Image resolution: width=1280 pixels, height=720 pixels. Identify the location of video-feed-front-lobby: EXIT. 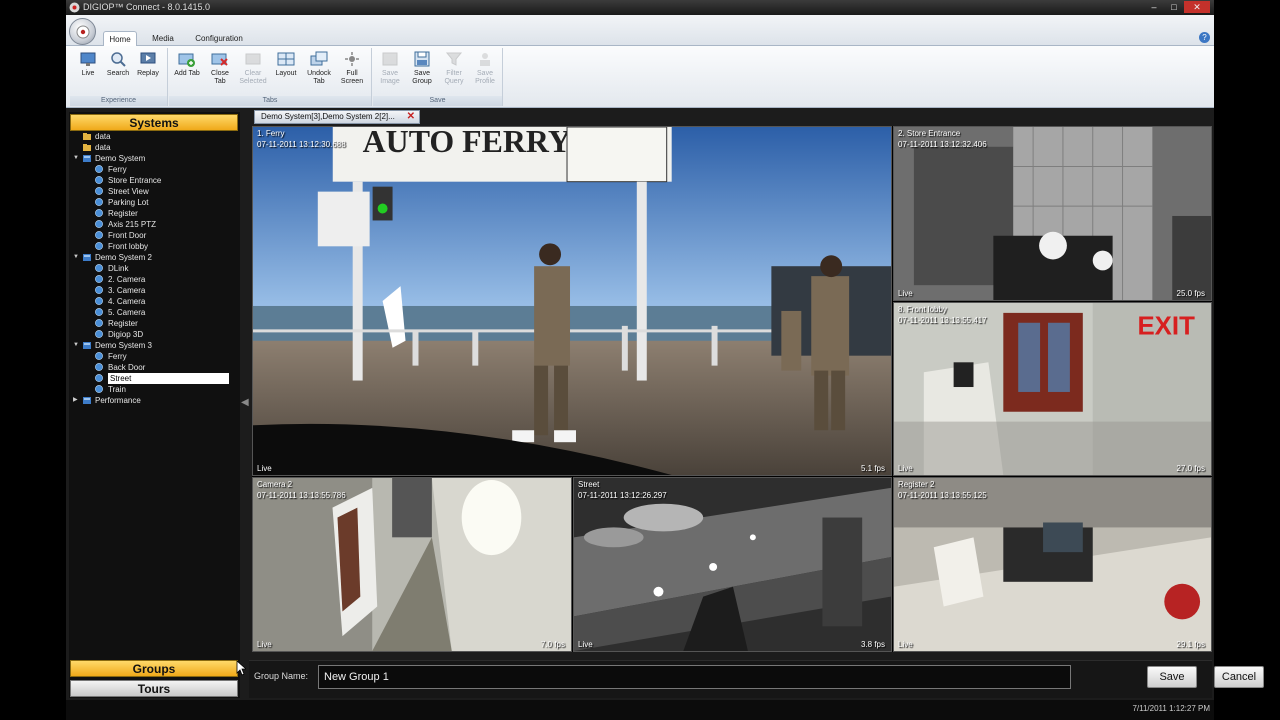
(1052, 389).